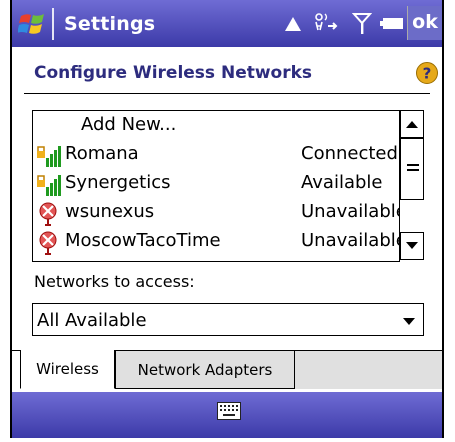  What do you see at coordinates (424, 23) in the screenshot?
I see `ok-button: ok` at bounding box center [424, 23].